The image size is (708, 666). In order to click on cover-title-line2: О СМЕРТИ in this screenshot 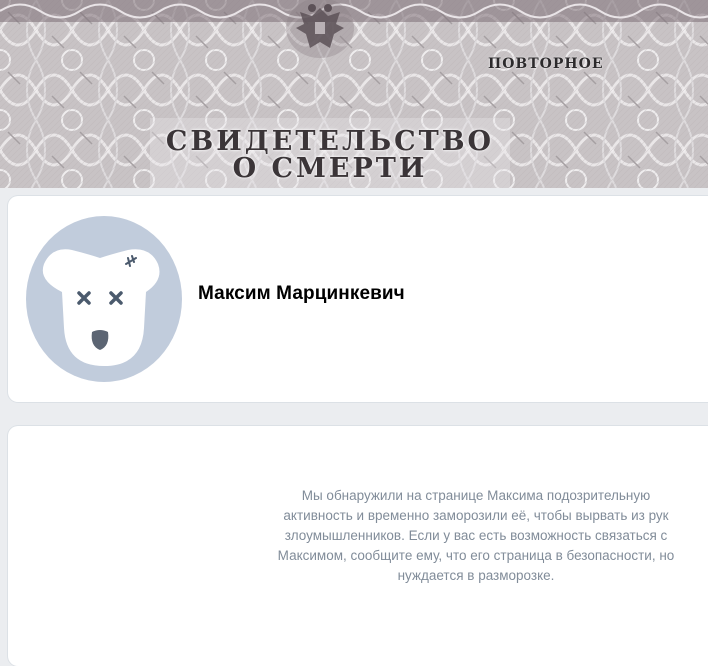, I will do `click(330, 168)`.